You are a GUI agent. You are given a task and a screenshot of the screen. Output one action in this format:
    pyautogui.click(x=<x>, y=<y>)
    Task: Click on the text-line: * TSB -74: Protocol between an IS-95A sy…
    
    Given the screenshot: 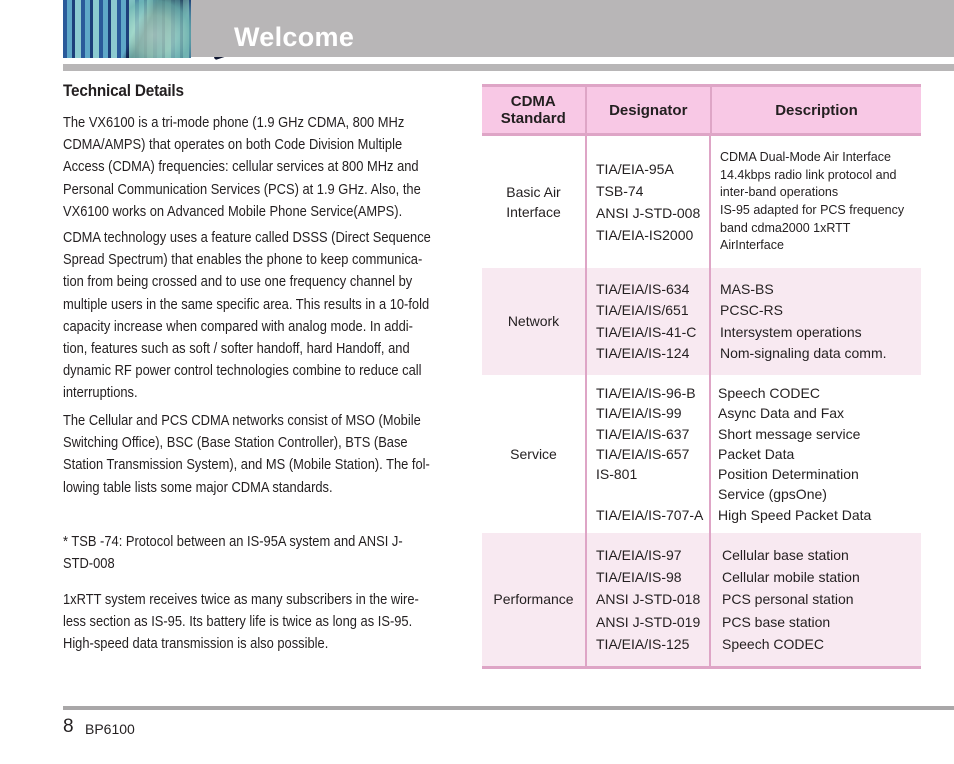 What is the action you would take?
    pyautogui.click(x=233, y=541)
    